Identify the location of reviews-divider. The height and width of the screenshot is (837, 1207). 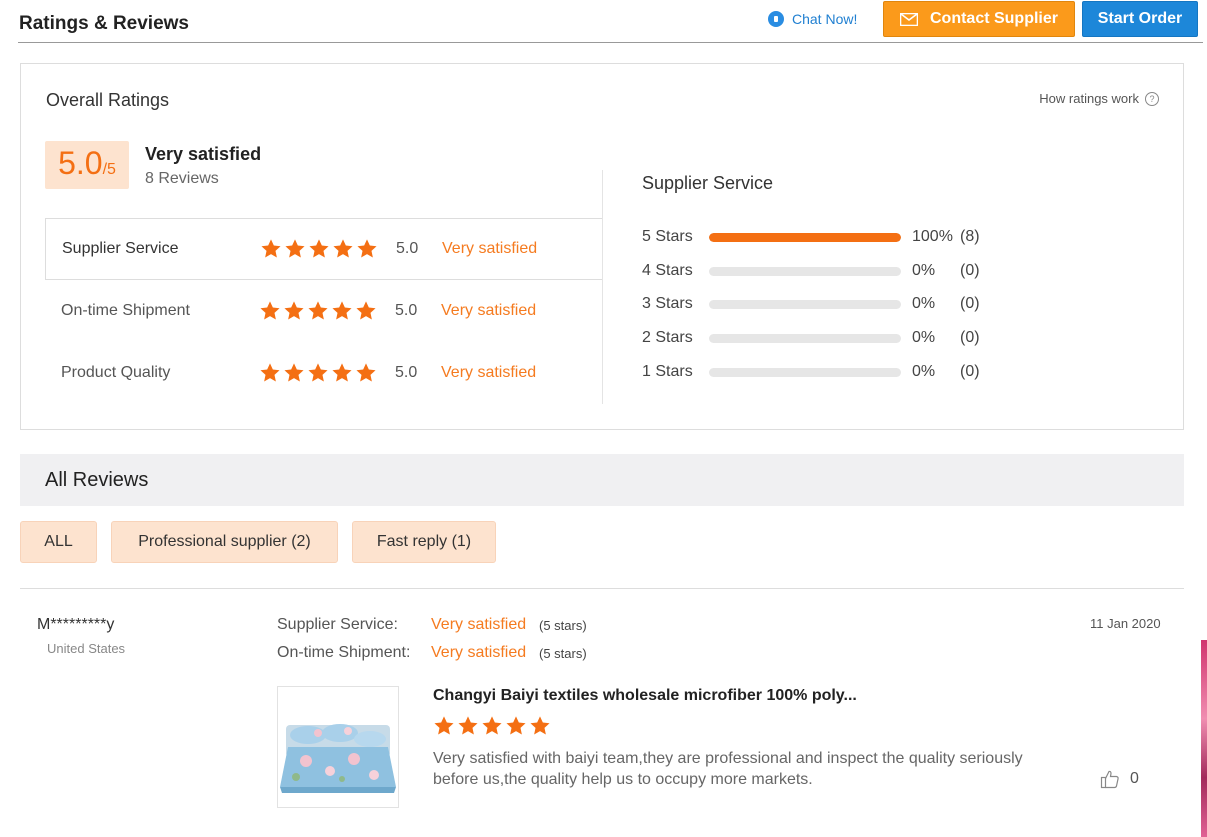
(602, 588).